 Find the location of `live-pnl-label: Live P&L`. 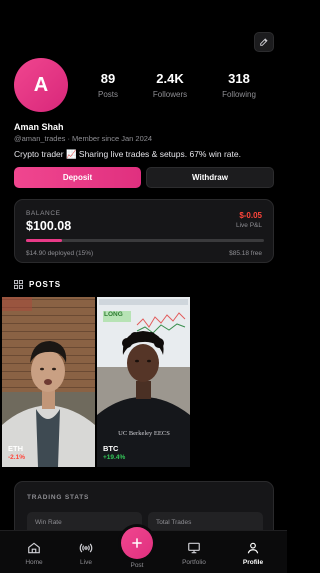

live-pnl-label: Live P&L is located at coordinates (248, 225).